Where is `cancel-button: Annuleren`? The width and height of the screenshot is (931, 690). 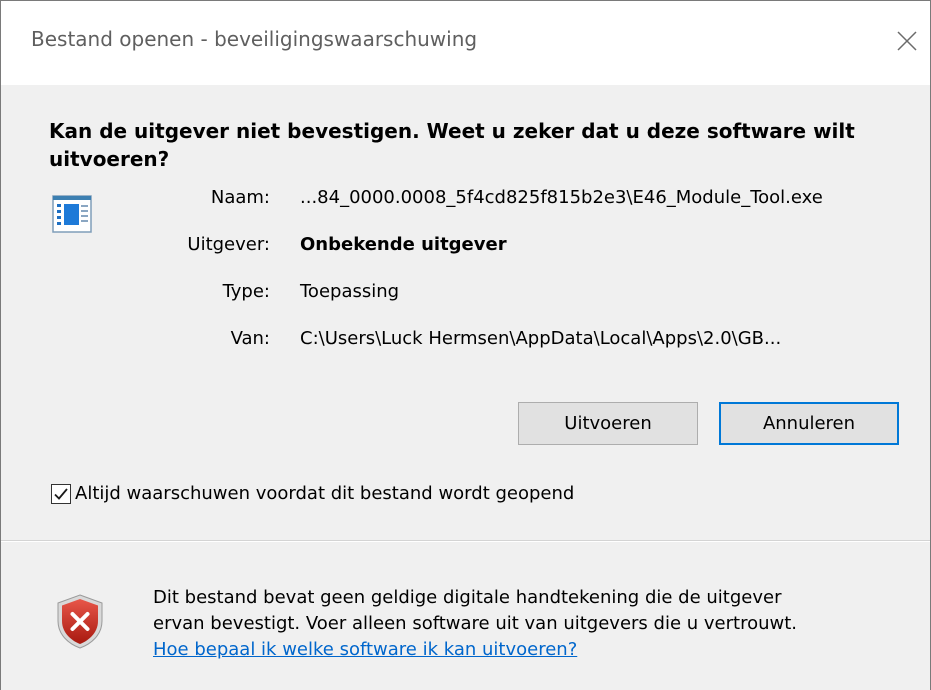
cancel-button: Annuleren is located at coordinates (809, 423).